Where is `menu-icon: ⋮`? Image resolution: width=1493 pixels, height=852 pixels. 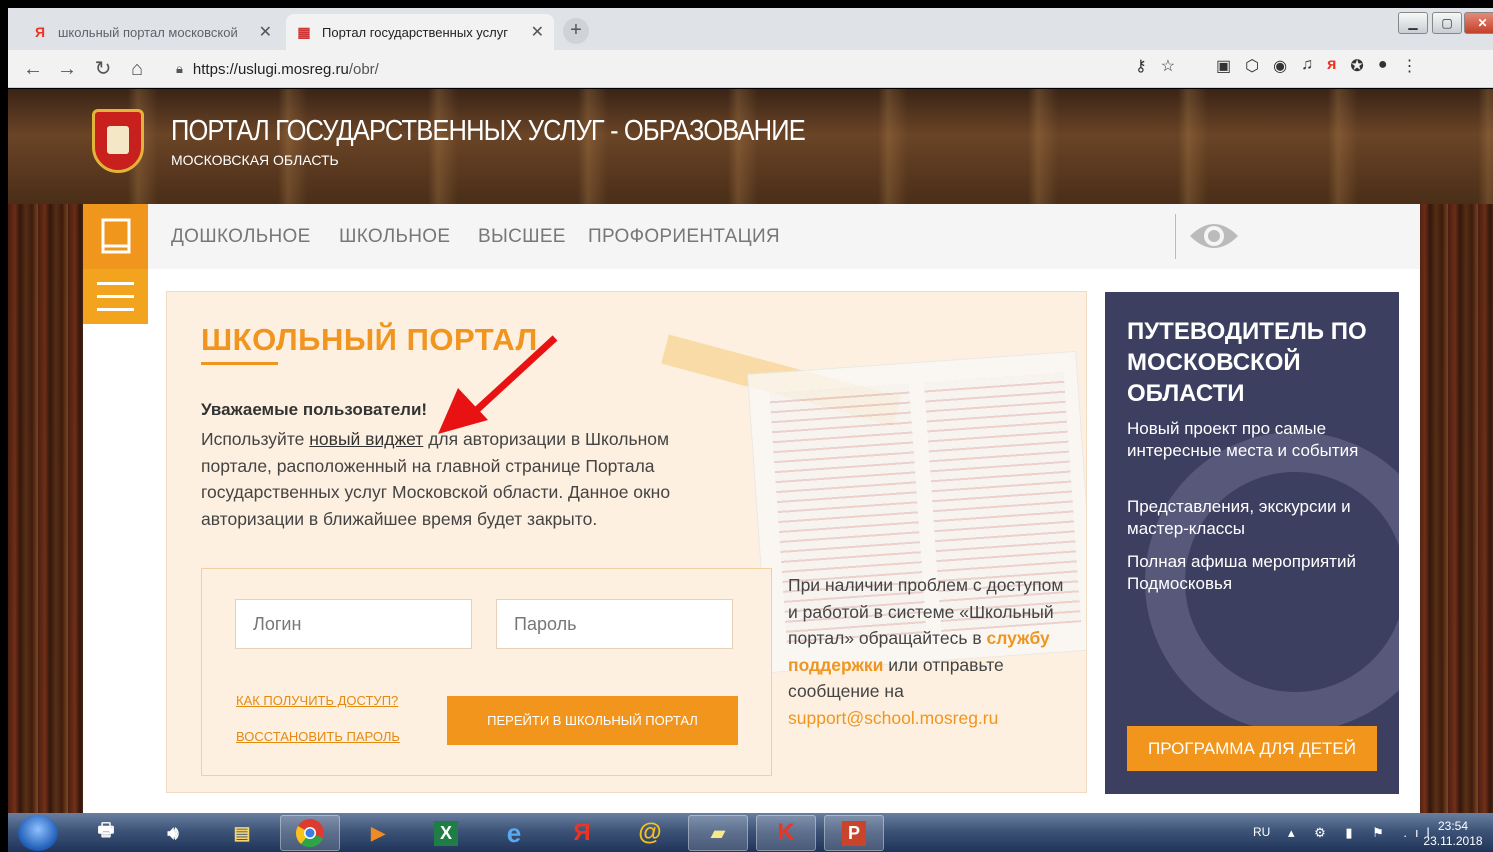 menu-icon: ⋮ is located at coordinates (1409, 69).